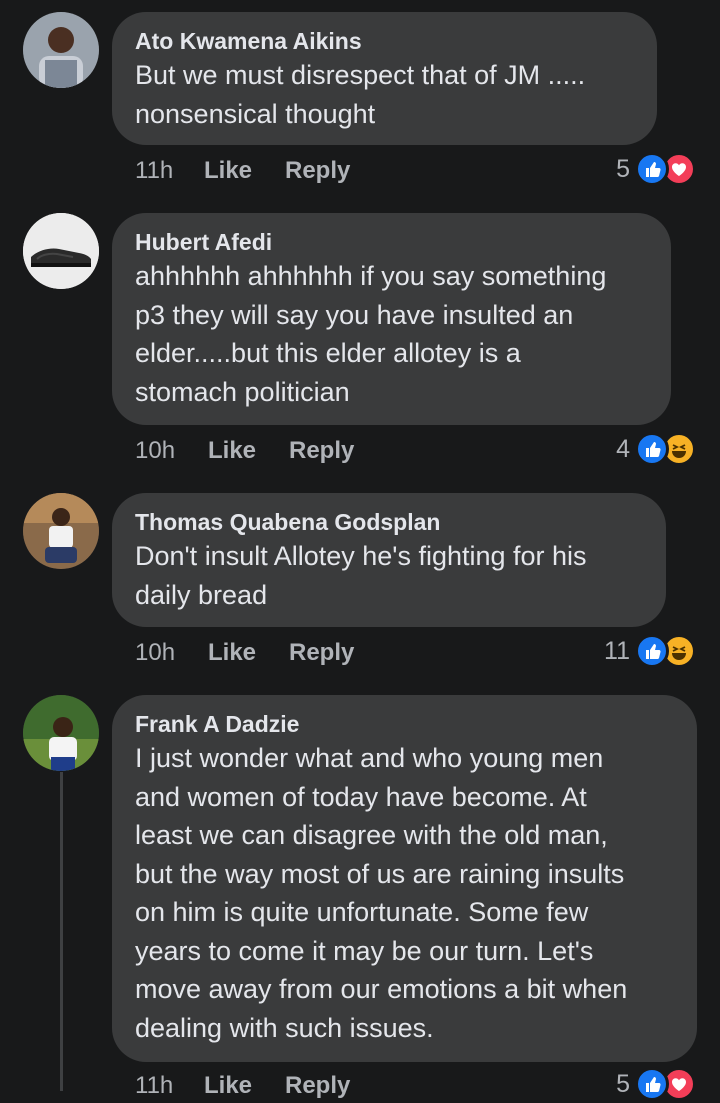 This screenshot has width=720, height=1103. What do you see at coordinates (404, 724) in the screenshot?
I see `comment-author: Frank A Dadzie` at bounding box center [404, 724].